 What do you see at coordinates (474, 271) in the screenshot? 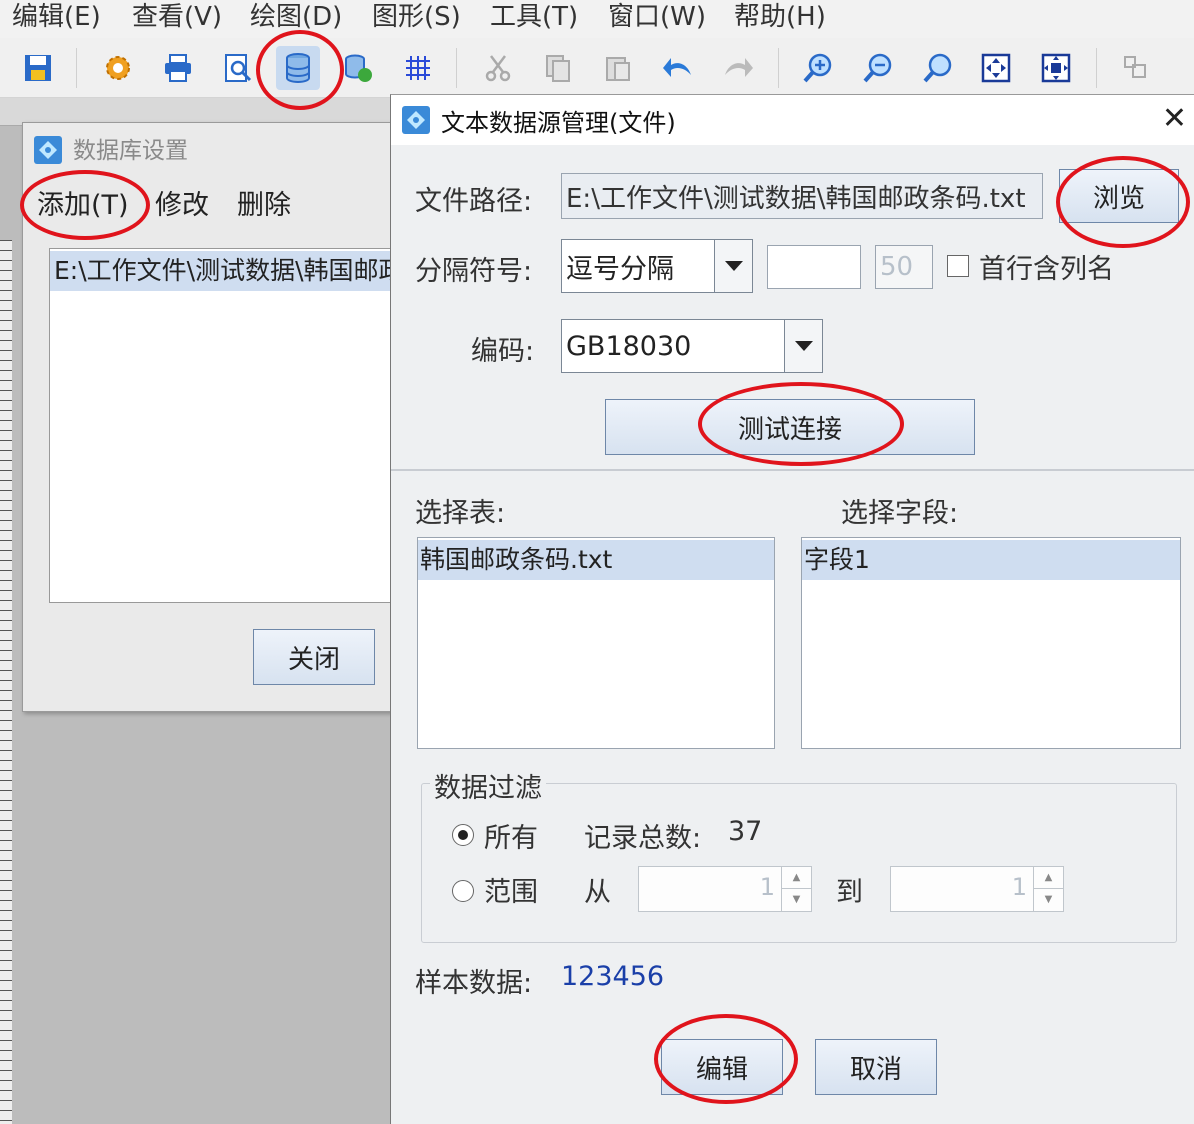
I see `separator-label: 分隔符号:` at bounding box center [474, 271].